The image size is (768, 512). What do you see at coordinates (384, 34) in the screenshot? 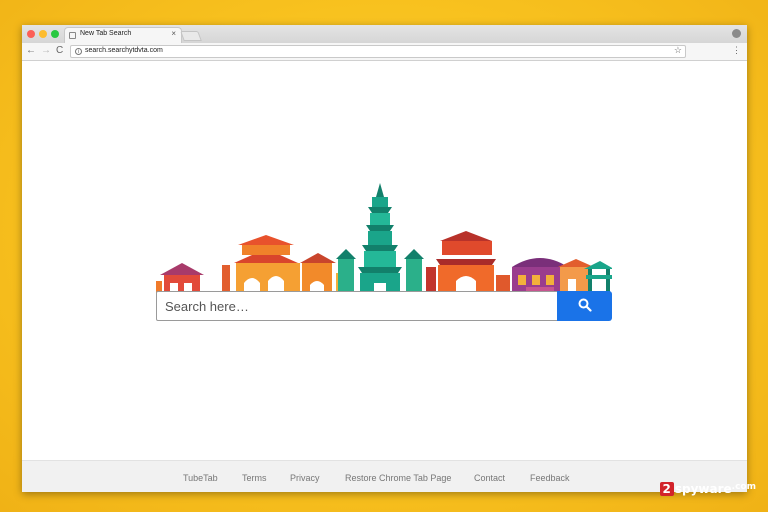
I see `title-bar: New Tab Search ×` at bounding box center [384, 34].